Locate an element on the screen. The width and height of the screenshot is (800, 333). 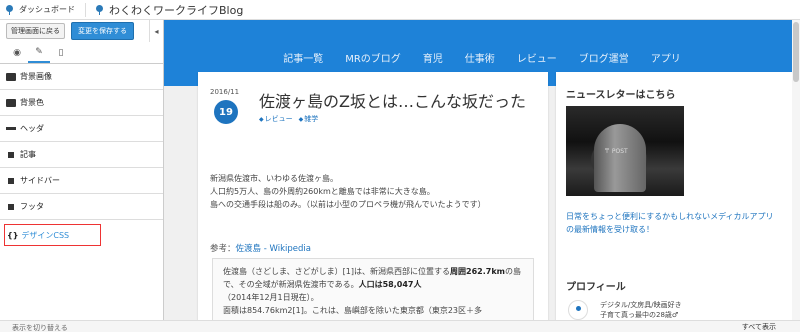
sidebar-item-label: 記事 is located at coordinates (28, 154).